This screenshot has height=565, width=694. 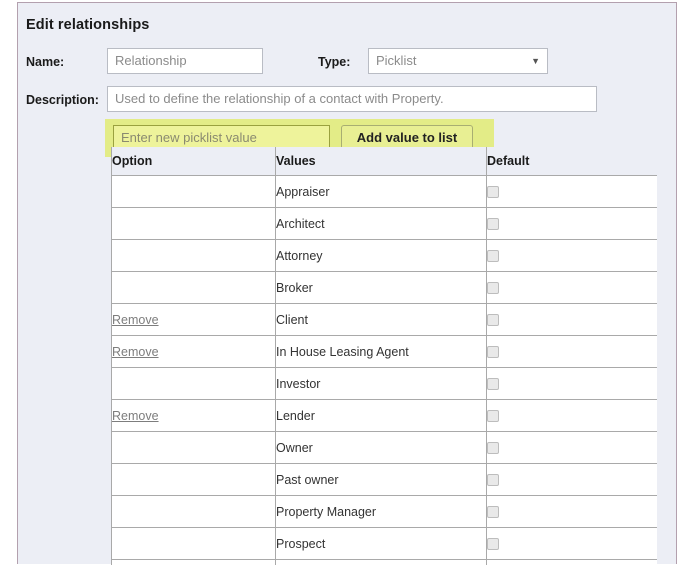 What do you see at coordinates (381, 288) in the screenshot?
I see `cell-value: Broker` at bounding box center [381, 288].